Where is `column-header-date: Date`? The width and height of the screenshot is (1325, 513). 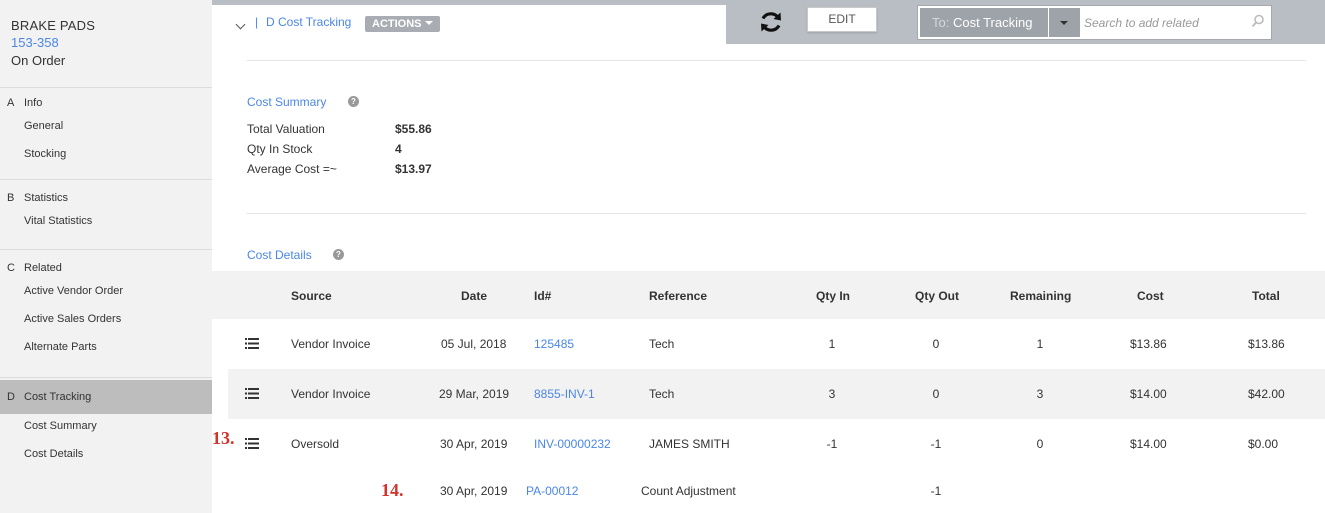
column-header-date: Date is located at coordinates (474, 296).